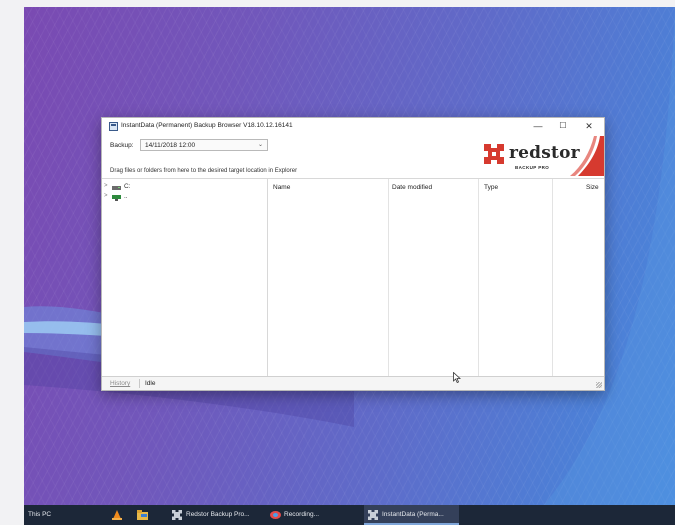  I want to click on network-drive-icon, so click(116, 198).